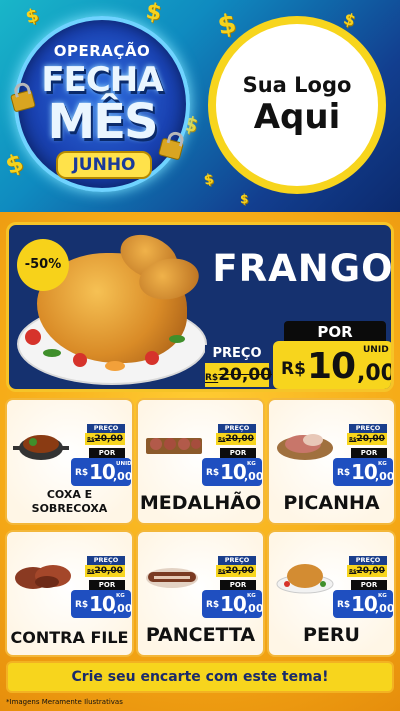 The image size is (400, 711). I want to click on product-name: PICANHA, so click(331, 503).